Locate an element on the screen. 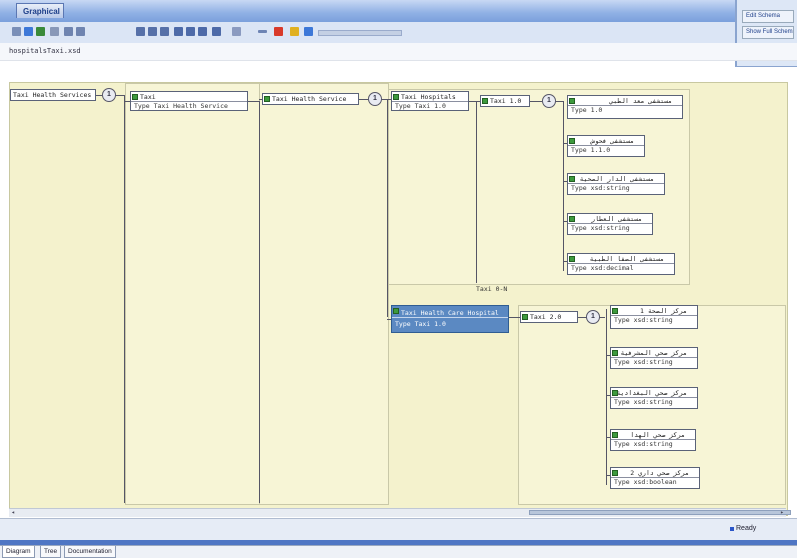 Image resolution: width=797 pixels, height=558 pixels. schema-node-hospital: مستشفى معد الطبي Type 1.0 is located at coordinates (625, 107).